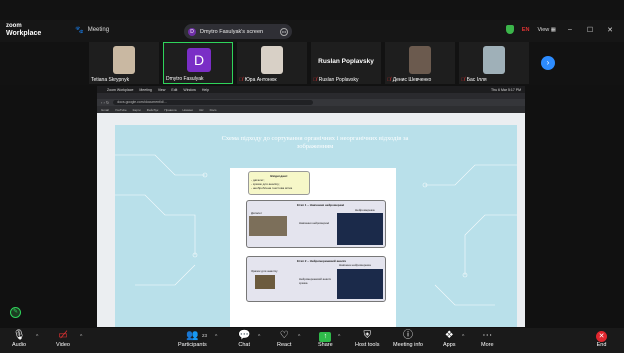 The width and height of the screenshot is (624, 353). I want to click on minimize-icon: –, so click(570, 29).